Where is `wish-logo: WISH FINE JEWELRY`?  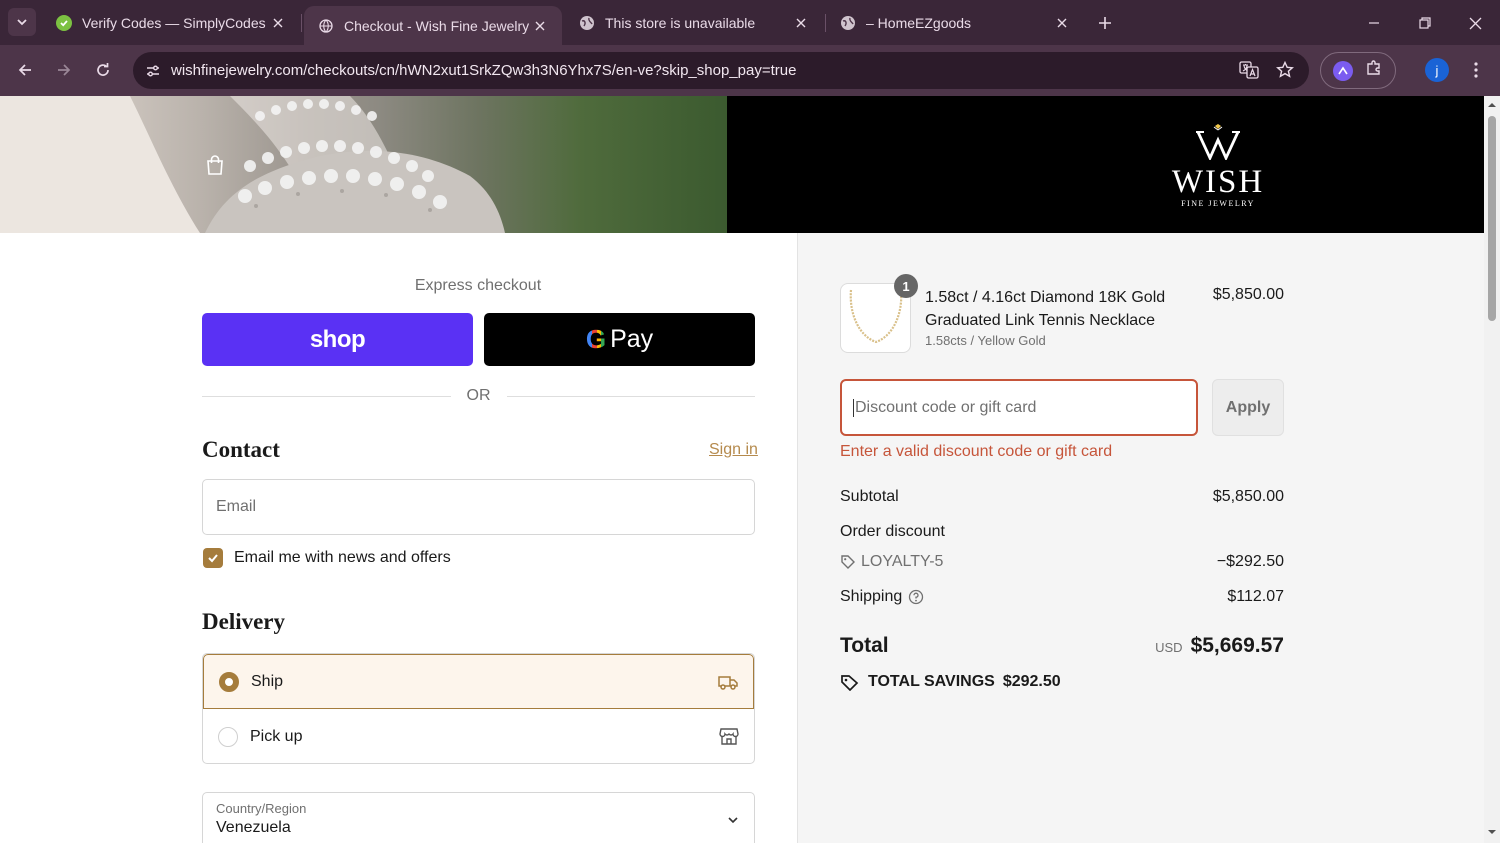
wish-logo: WISH FINE JEWELRY is located at coordinates (1218, 166).